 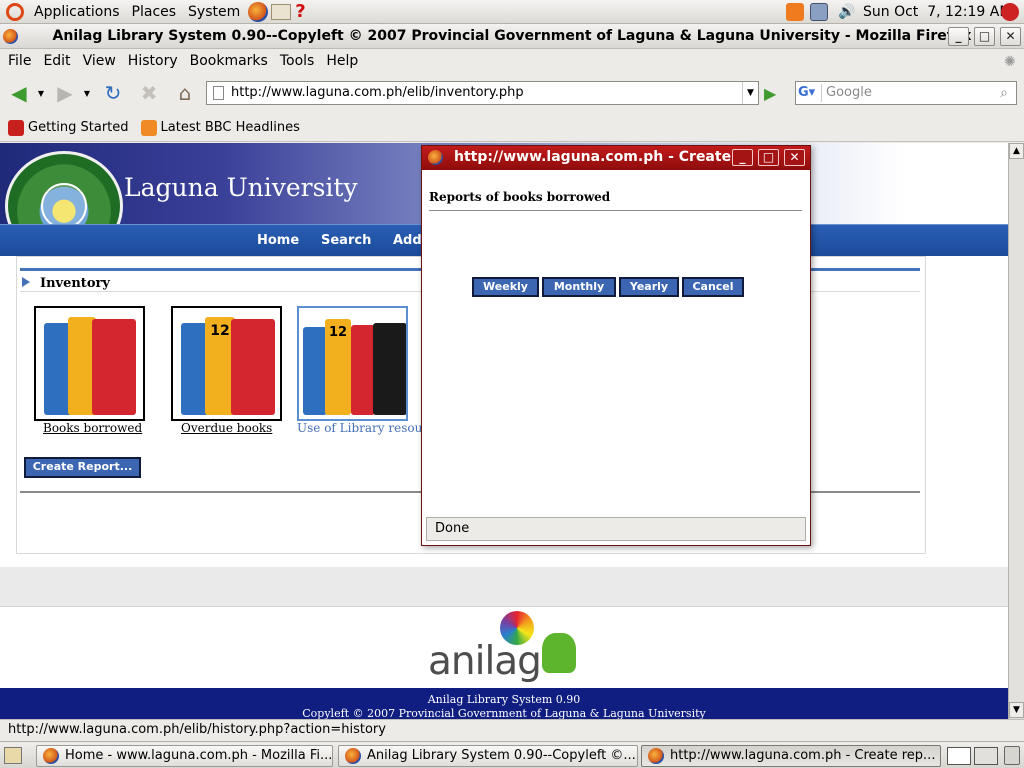 I want to click on vertical-scrollbar: ▲ ▼, so click(x=1016, y=431).